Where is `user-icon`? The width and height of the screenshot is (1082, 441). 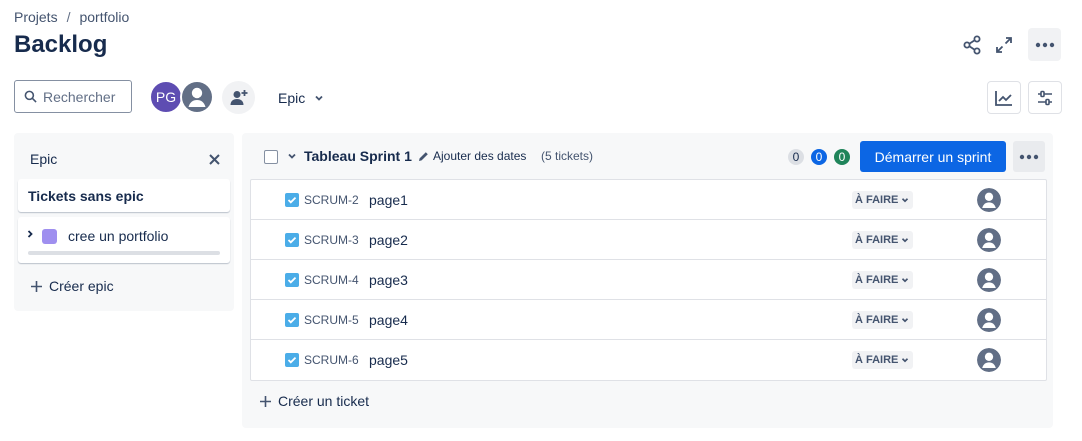
user-icon is located at coordinates (197, 97).